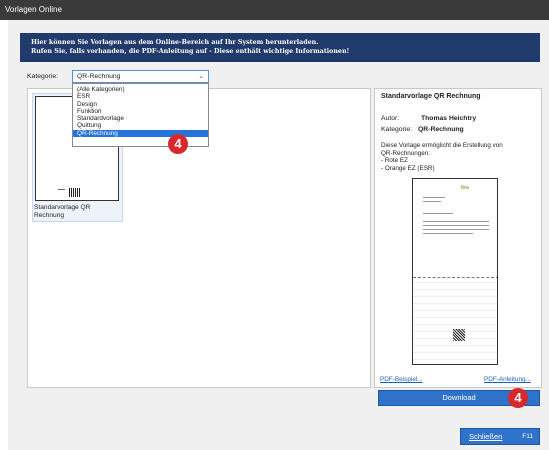 This screenshot has width=549, height=450. Describe the element at coordinates (99, 76) in the screenshot. I see `category-select-value: QR-Rechnung` at that location.